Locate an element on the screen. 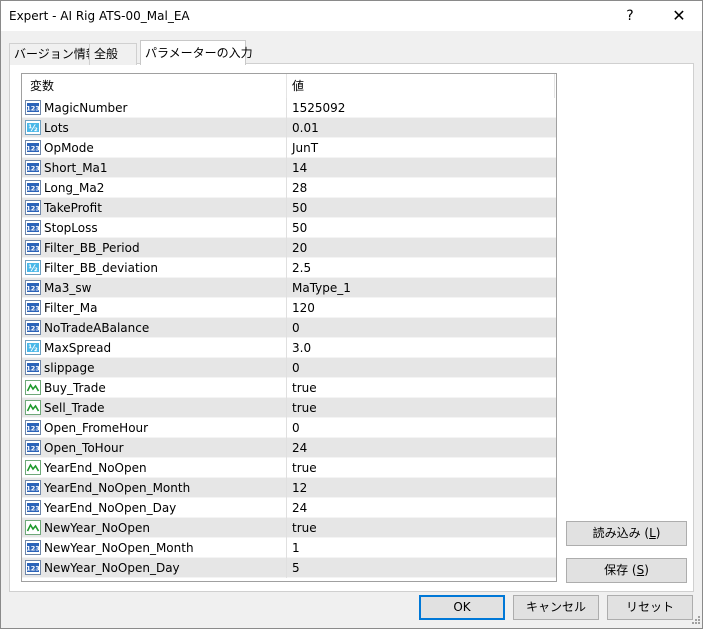  svg-text: ½ is located at coordinates (32, 348).